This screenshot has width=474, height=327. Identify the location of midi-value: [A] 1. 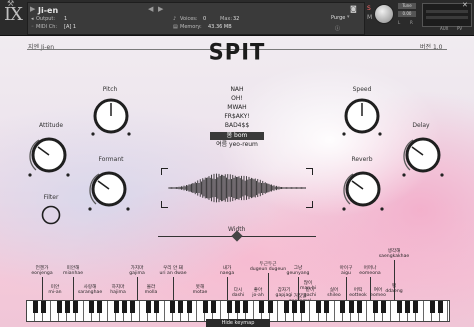
(70, 27).